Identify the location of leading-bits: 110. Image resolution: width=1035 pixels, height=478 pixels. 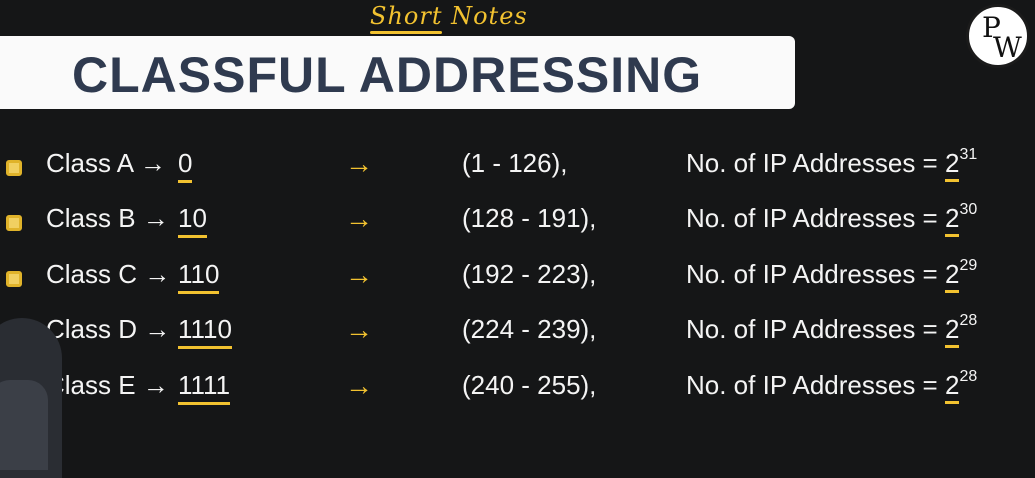
(199, 276).